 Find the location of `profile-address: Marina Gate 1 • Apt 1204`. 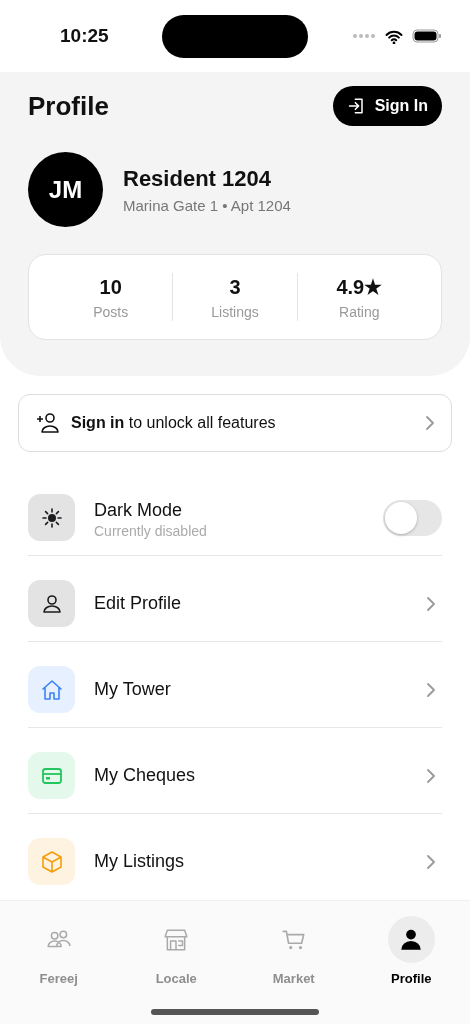

profile-address: Marina Gate 1 • Apt 1204 is located at coordinates (207, 205).